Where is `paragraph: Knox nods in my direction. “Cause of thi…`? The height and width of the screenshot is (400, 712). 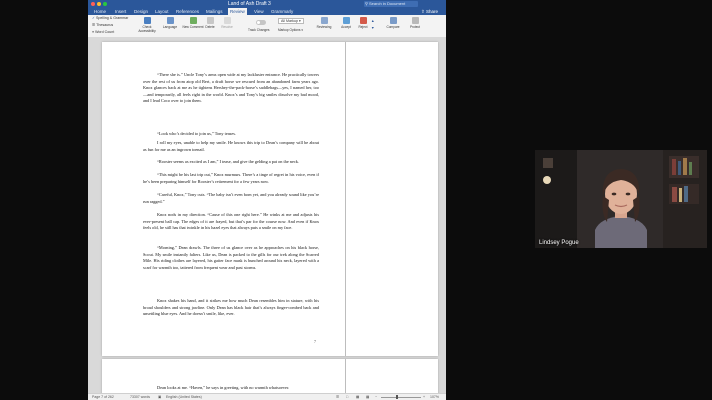 paragraph: Knox nods in my direction. “Cause of thi… is located at coordinates (231, 221).